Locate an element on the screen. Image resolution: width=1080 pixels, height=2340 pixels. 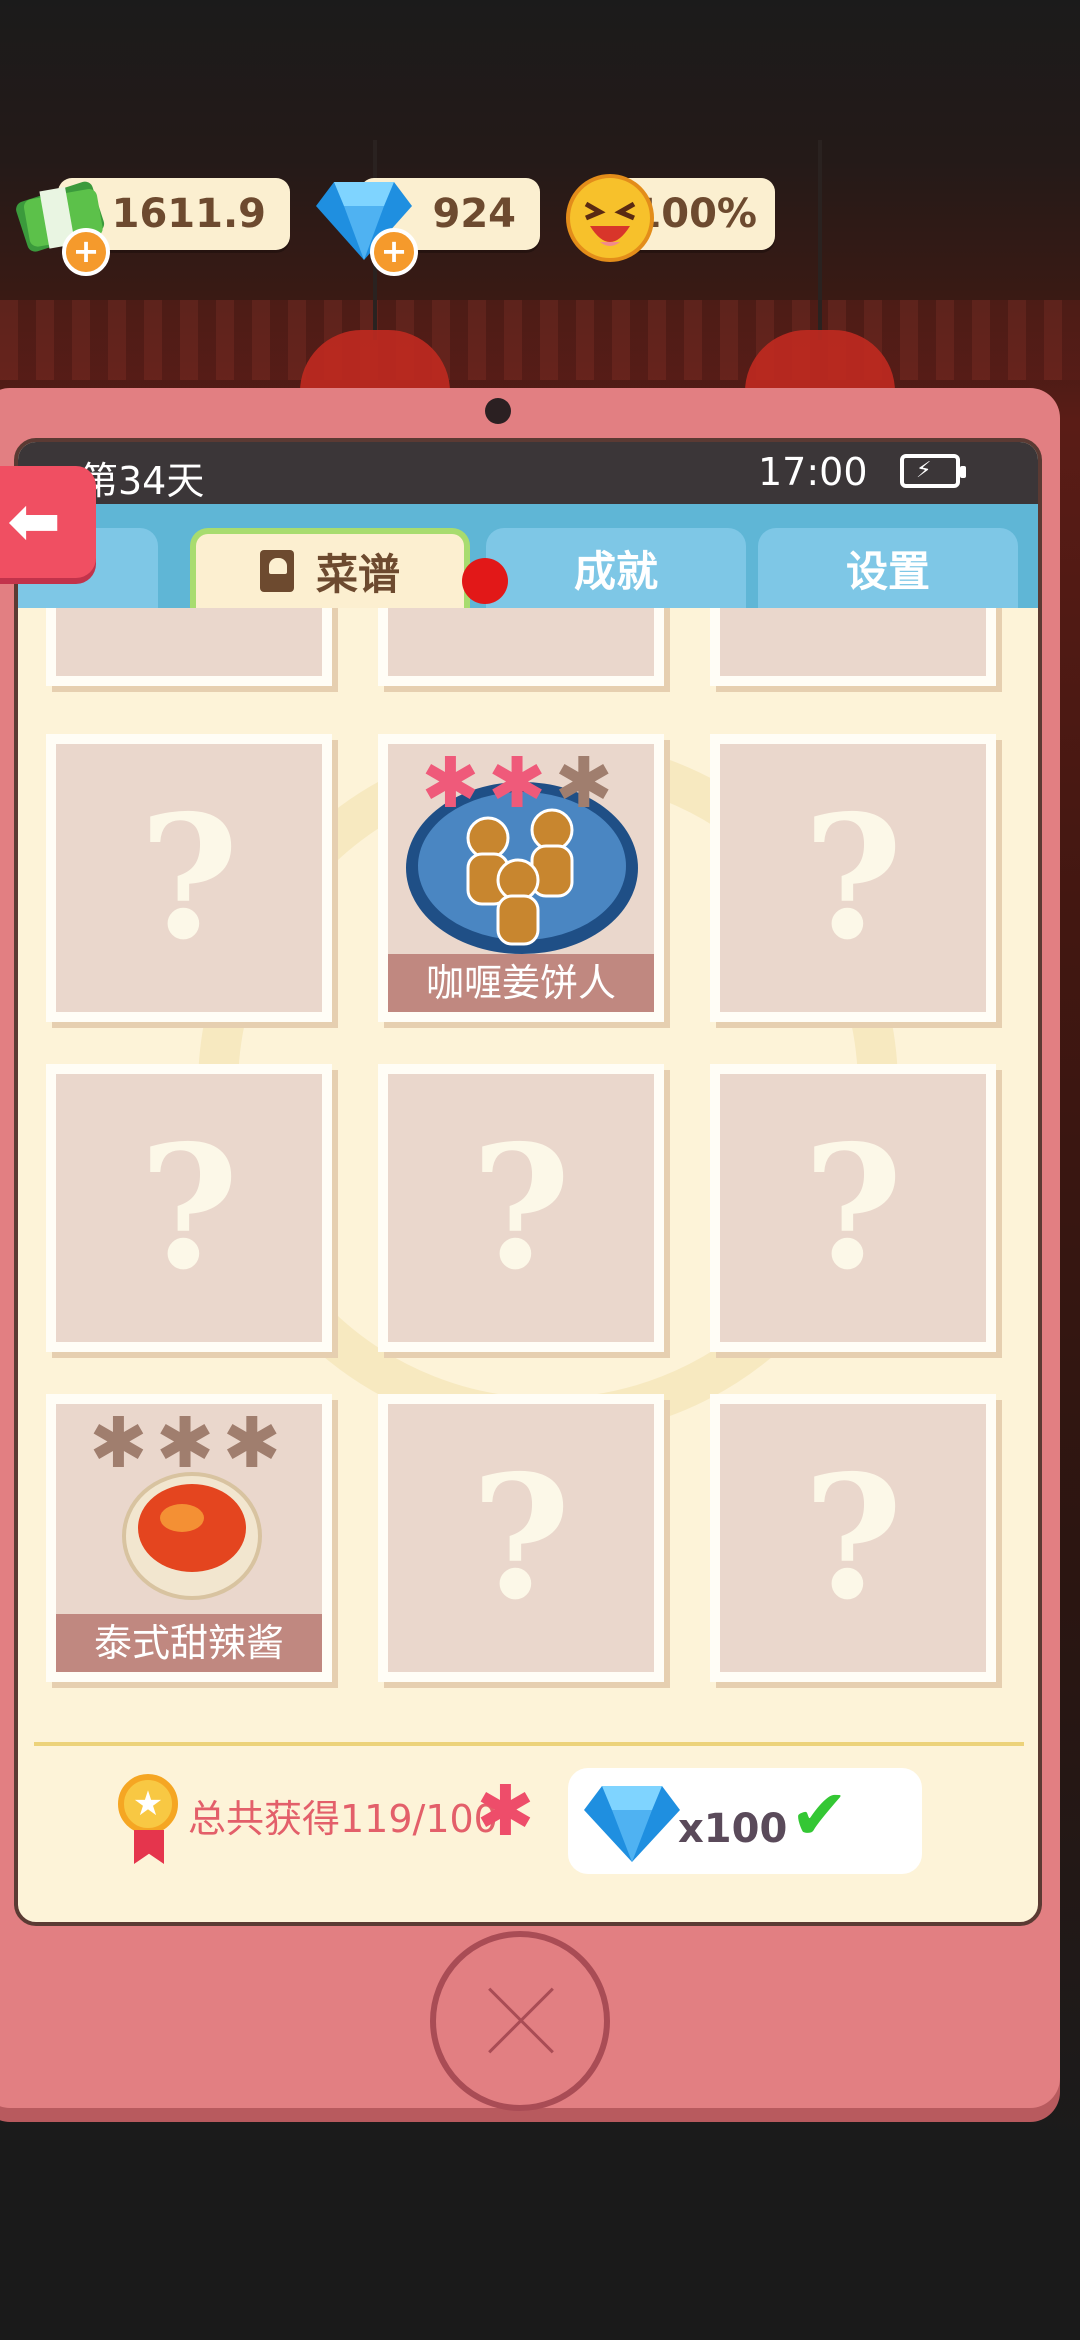
happy-face-icon is located at coordinates (610, 218).